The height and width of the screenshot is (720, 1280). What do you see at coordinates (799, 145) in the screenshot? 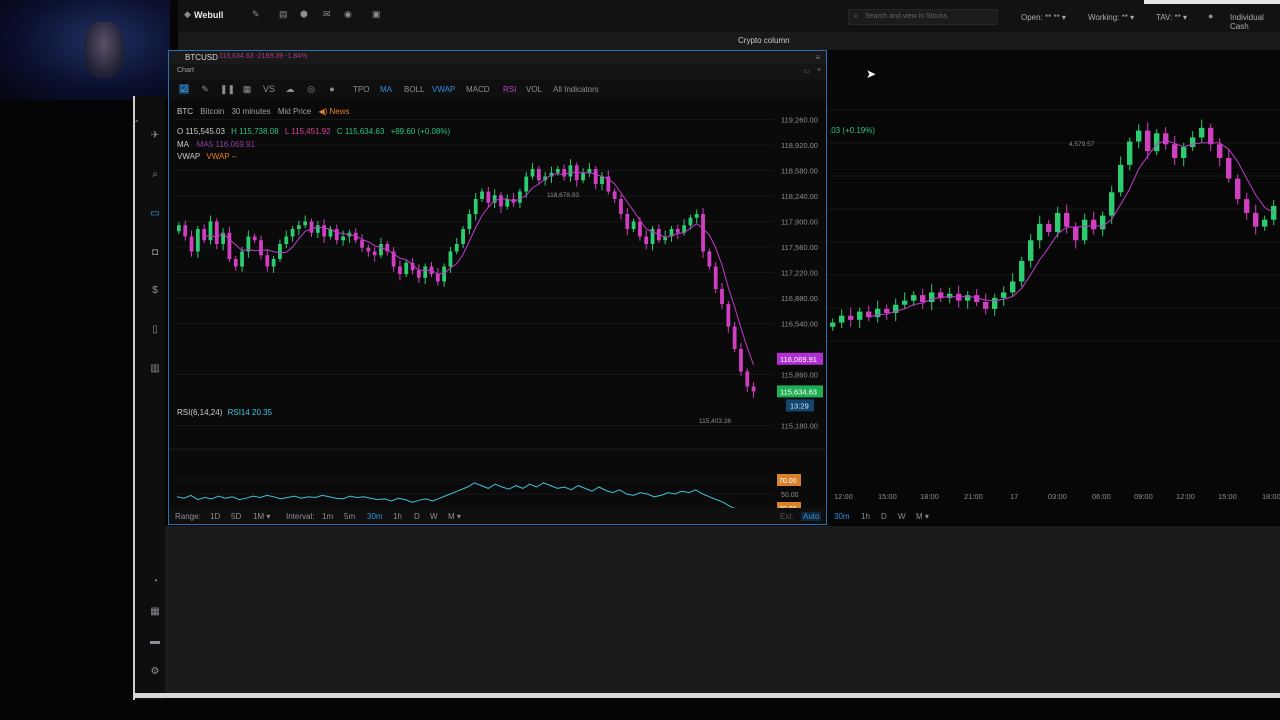
I see `y-tick-label: 118,920.00` at bounding box center [799, 145].